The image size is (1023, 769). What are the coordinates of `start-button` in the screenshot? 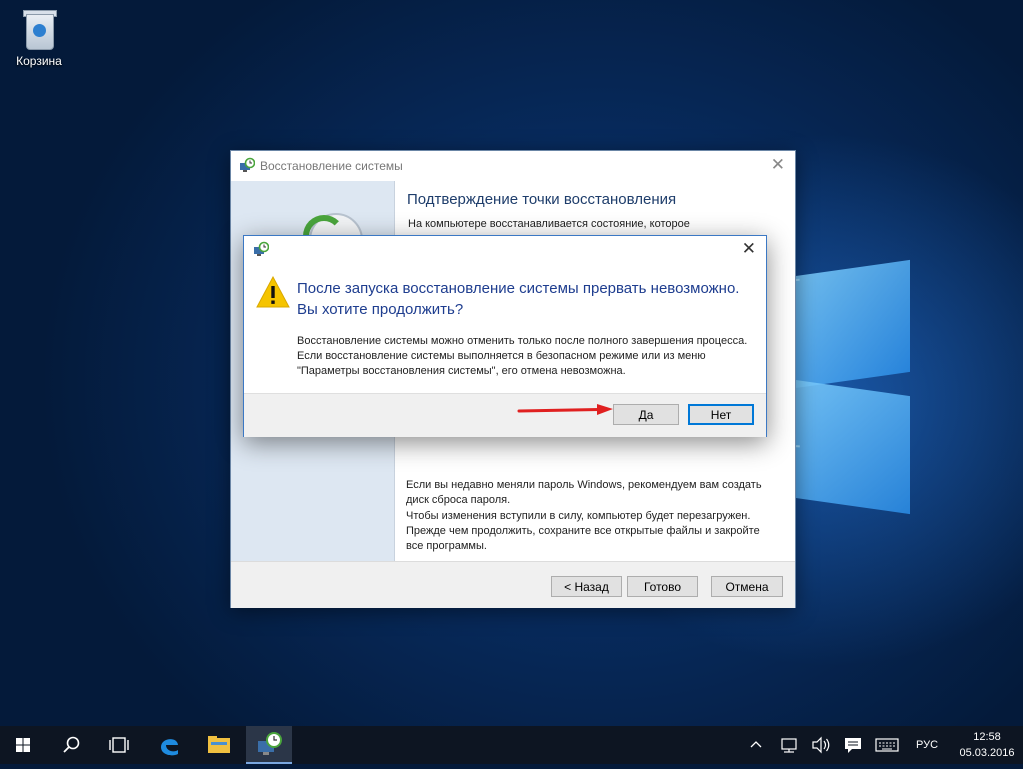 It's located at (23, 745).